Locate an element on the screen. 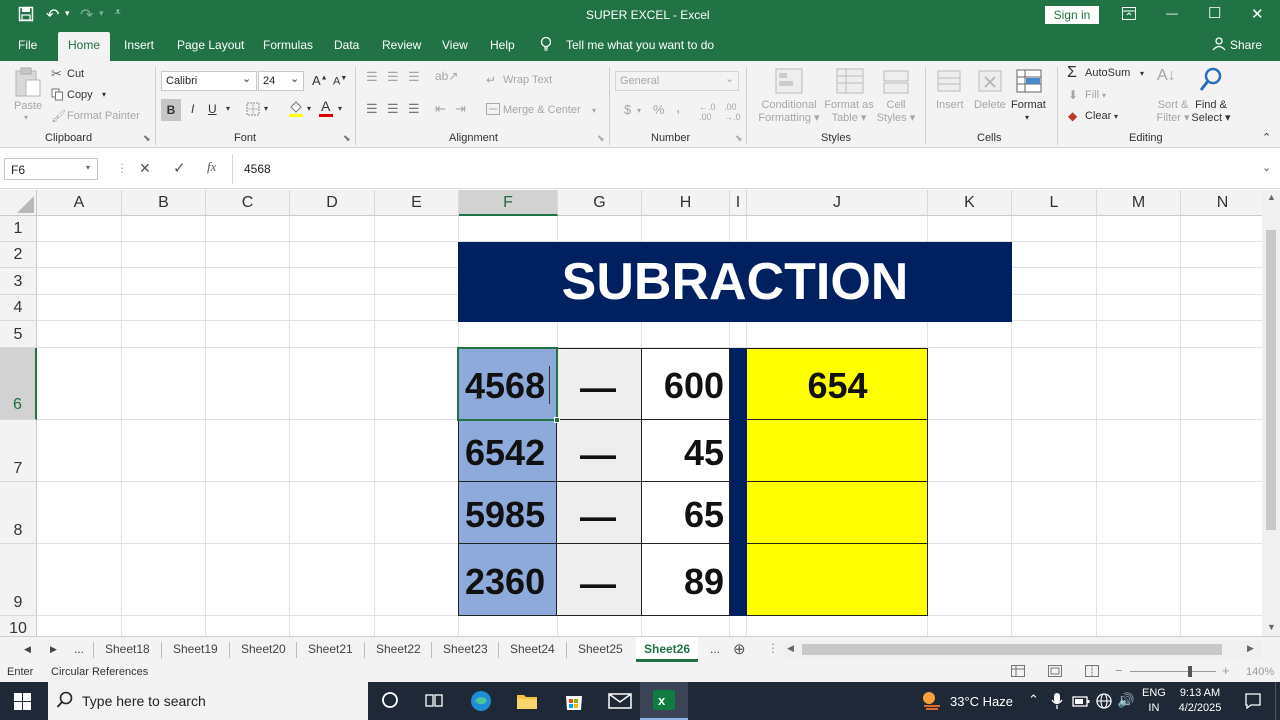  fill-icon: ⬇ is located at coordinates (1073, 95).